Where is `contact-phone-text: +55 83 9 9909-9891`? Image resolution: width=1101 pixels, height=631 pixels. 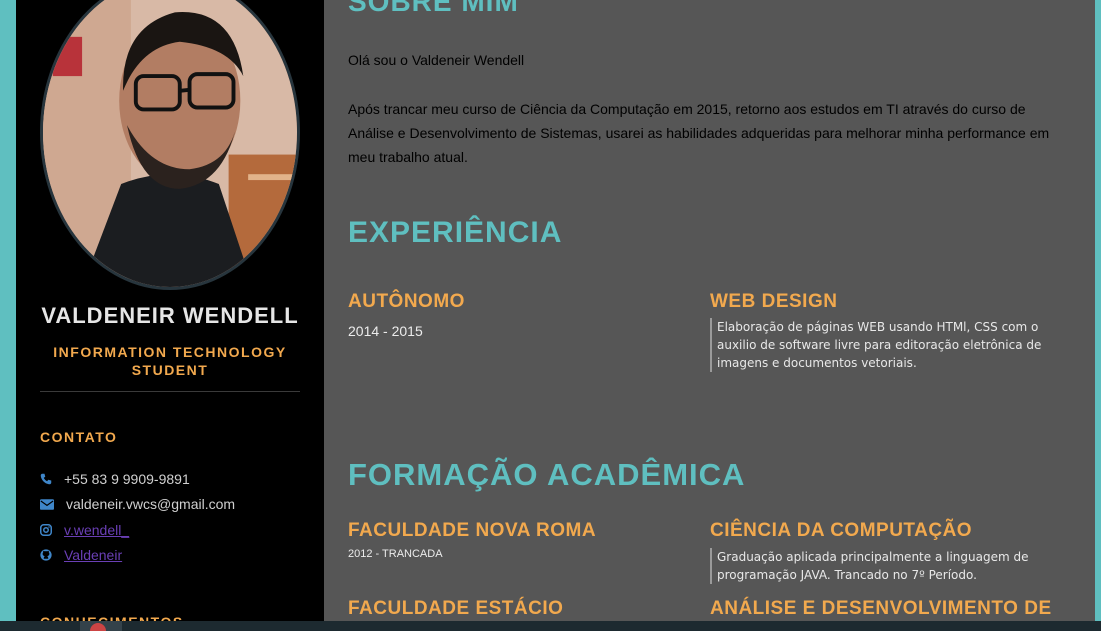
contact-phone-text: +55 83 9 9909-9891 is located at coordinates (127, 478).